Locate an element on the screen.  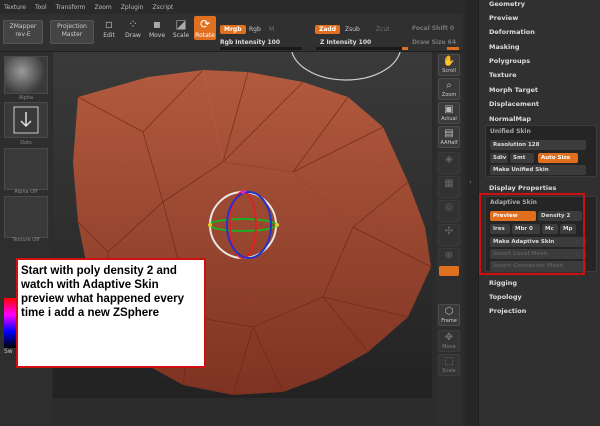
rgb-intensity-slider: Rgb Intensity 100 is located at coordinates (250, 42).